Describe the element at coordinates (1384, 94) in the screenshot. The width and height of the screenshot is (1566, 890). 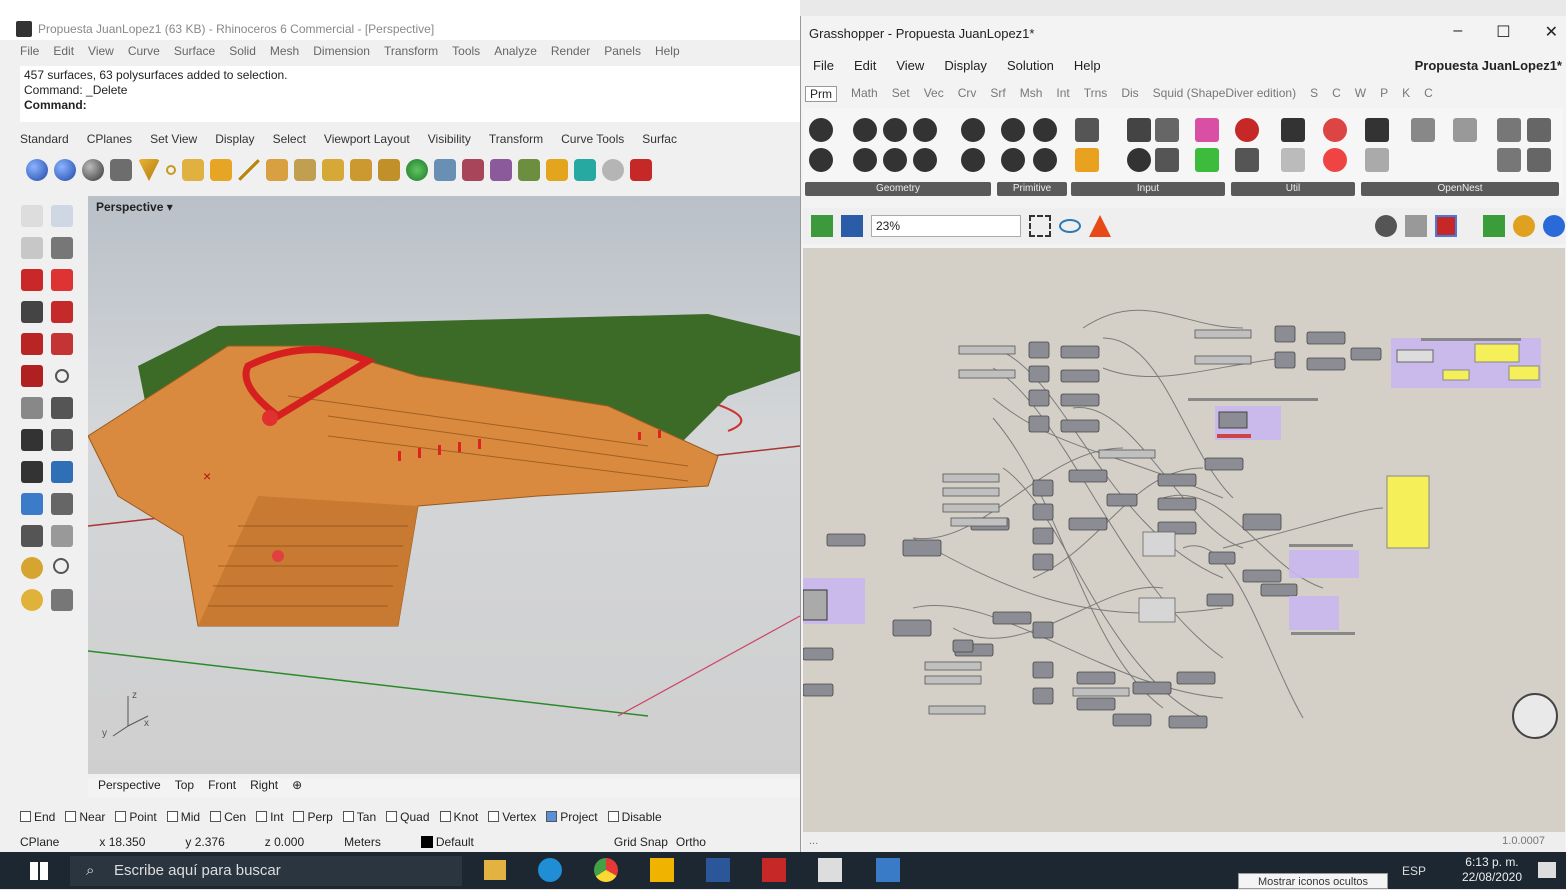
I see `gh-tab-p: P` at that location.